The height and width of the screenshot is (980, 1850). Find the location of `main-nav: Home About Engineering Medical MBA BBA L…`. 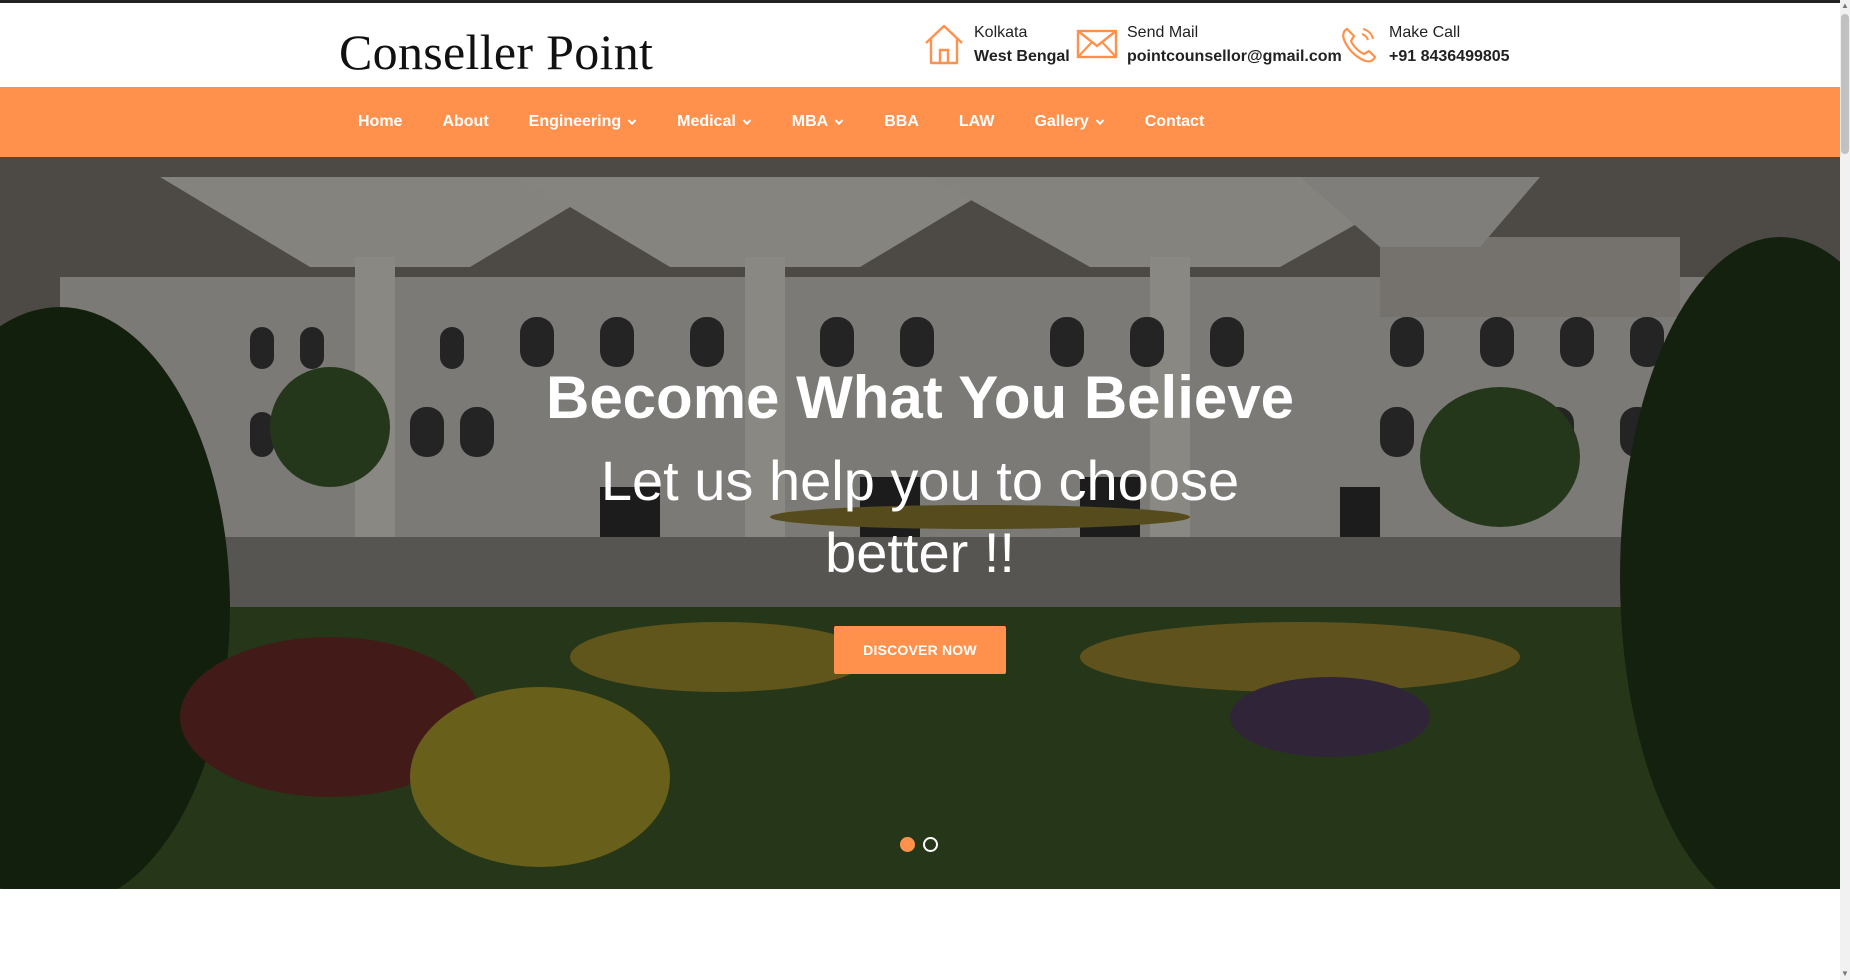

main-nav: Home About Engineering Medical MBA BBA L… is located at coordinates (920, 122).